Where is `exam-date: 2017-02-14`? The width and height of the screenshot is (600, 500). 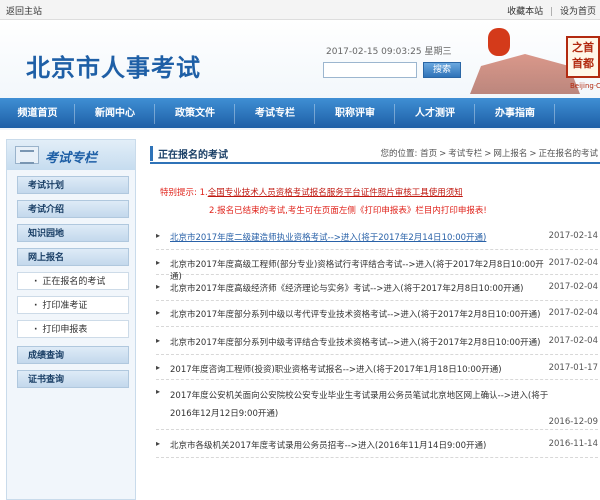 exam-date: 2017-02-14 is located at coordinates (573, 236).